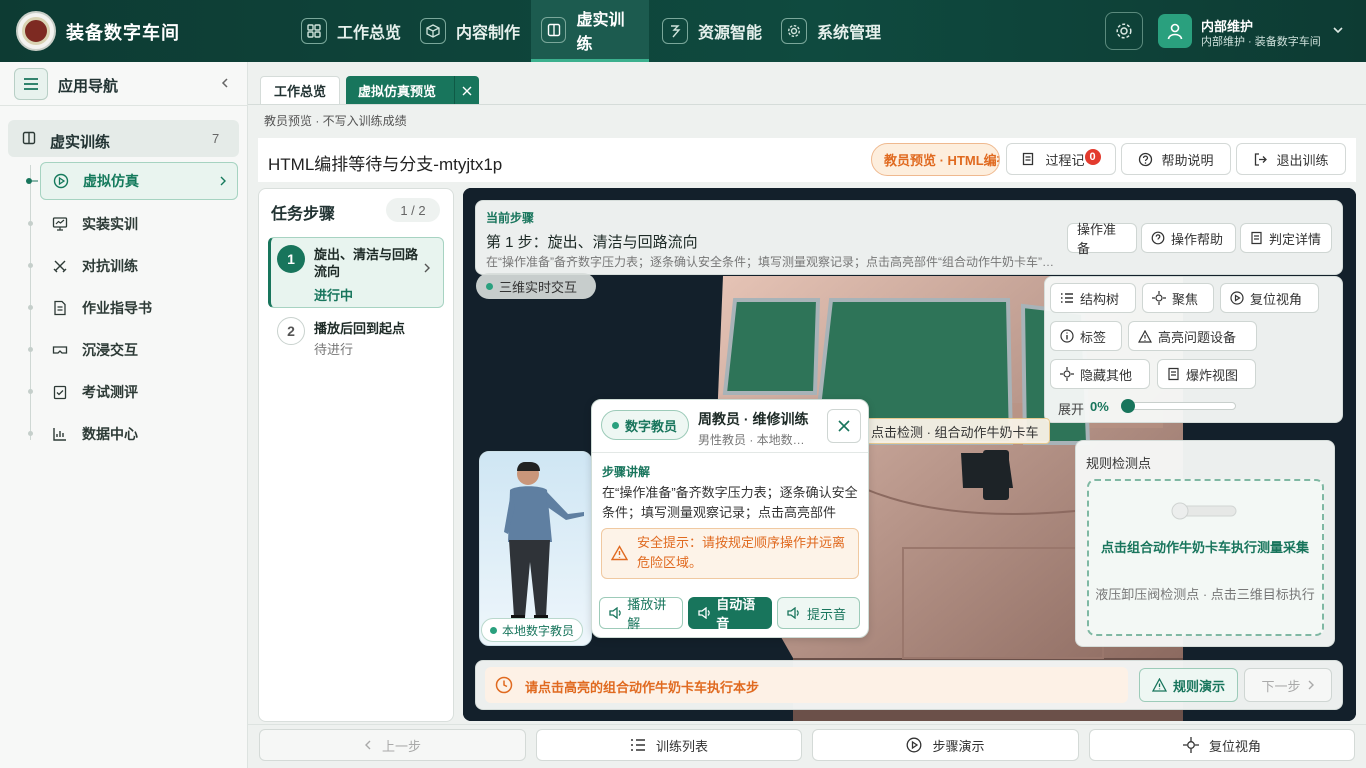 The width and height of the screenshot is (1366, 768). Describe the element at coordinates (1128, 406) in the screenshot. I see `slider-handle` at that location.